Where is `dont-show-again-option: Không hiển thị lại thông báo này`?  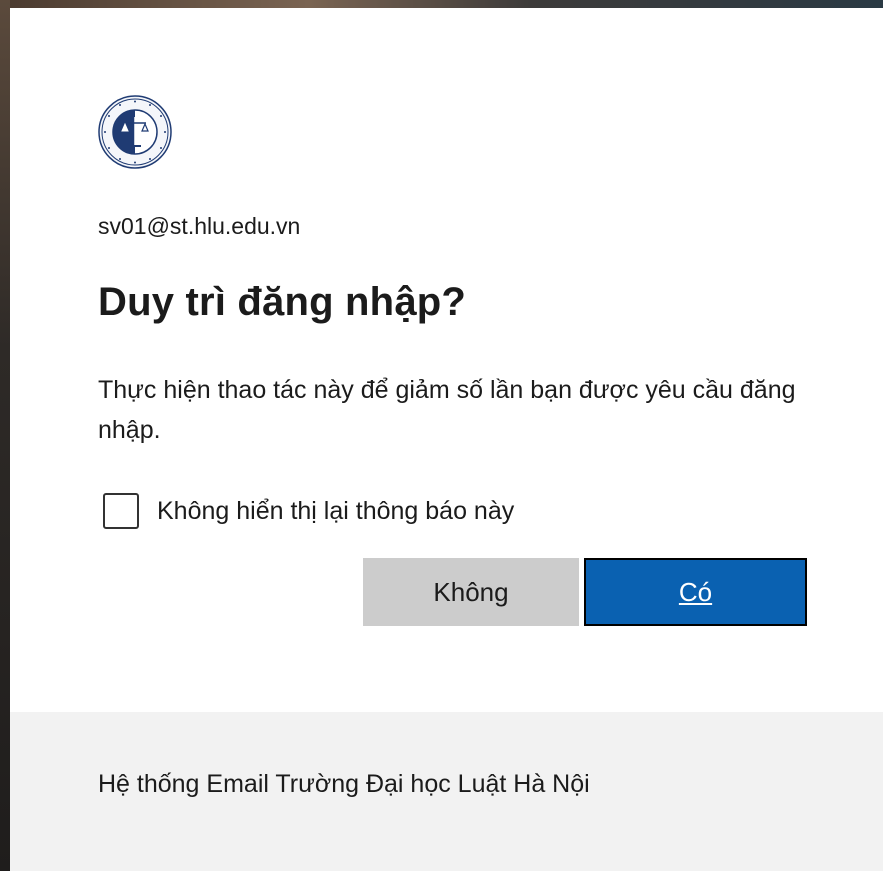
dont-show-again-option: Không hiển thị lại thông báo này is located at coordinates (308, 511).